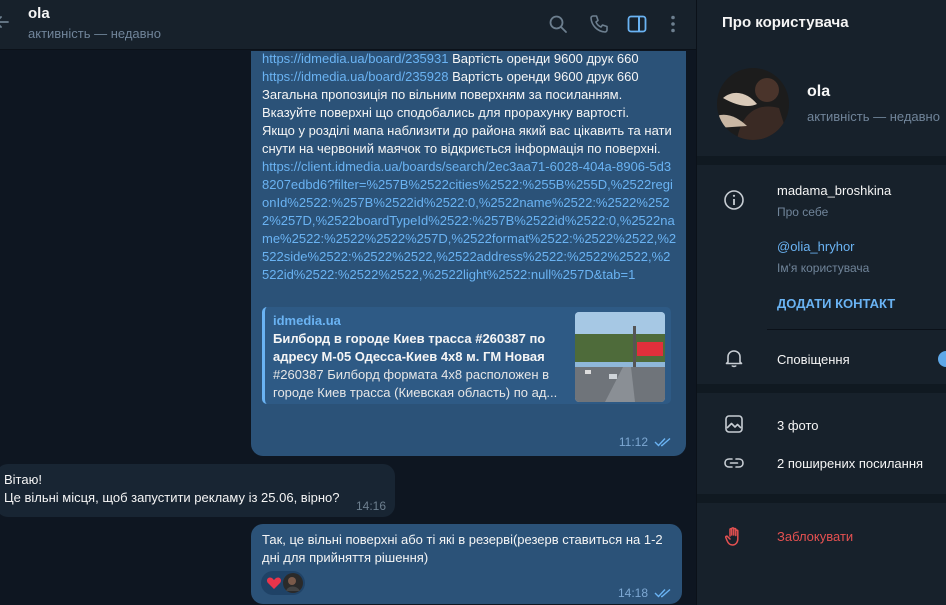 The height and width of the screenshot is (605, 946). Describe the element at coordinates (620, 357) in the screenshot. I see `preview-thumbnail` at that location.